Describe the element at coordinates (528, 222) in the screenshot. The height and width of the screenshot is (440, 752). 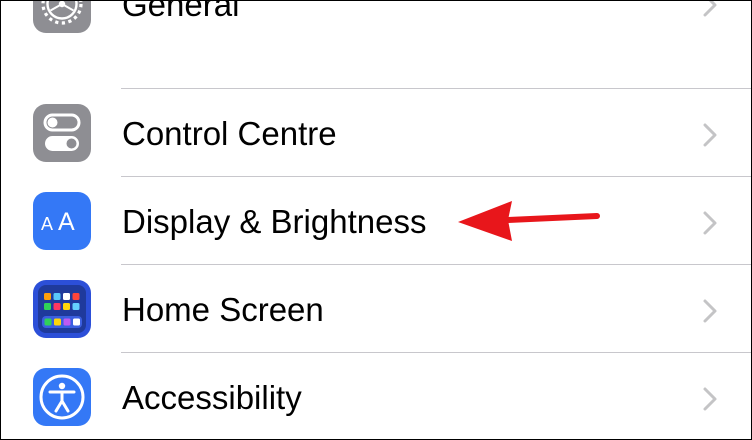
I see `annotation-arrow` at that location.